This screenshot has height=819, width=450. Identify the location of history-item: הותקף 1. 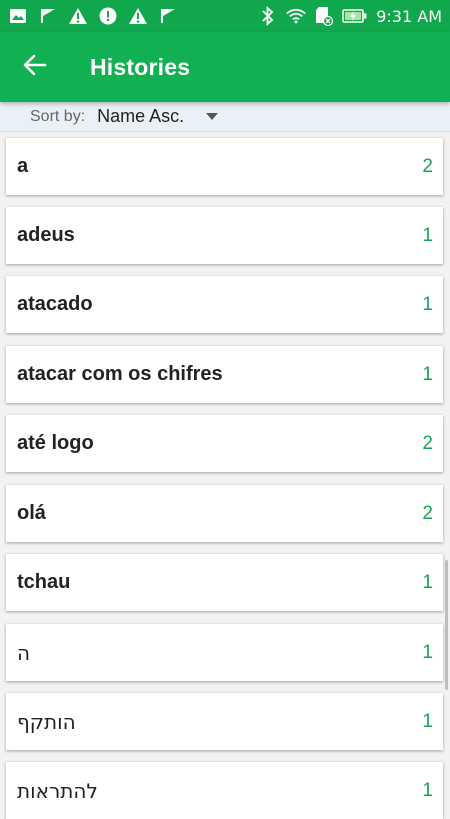
(224, 721).